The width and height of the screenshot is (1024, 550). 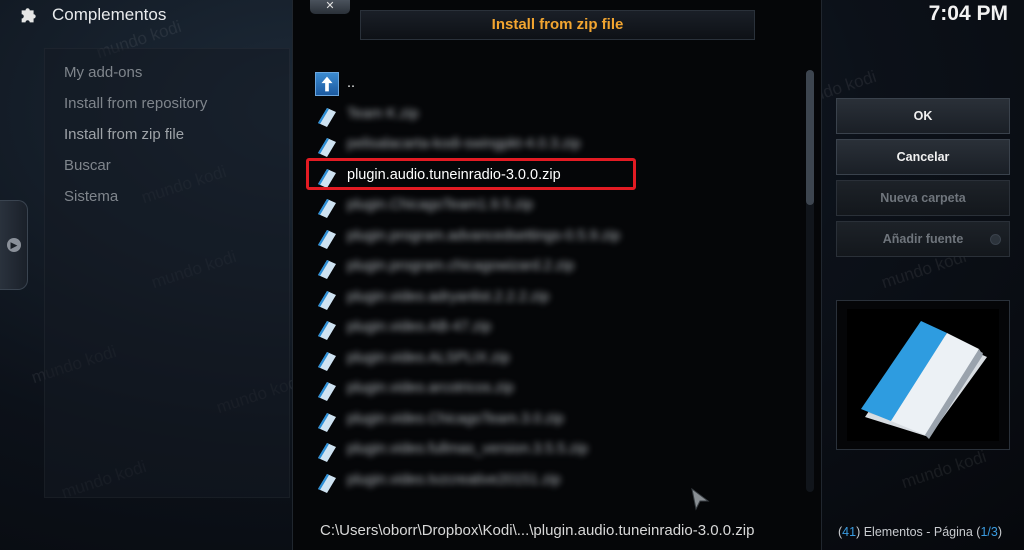 I want to click on list-item: Team K.zip, so click(x=547, y=114).